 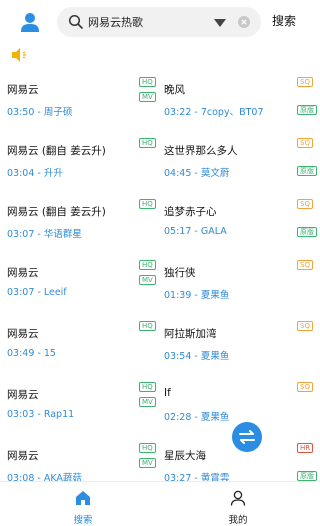 What do you see at coordinates (160, 95) in the screenshot?
I see `song-item: 晚风 03:22 - 7copy、BT07 SQ 原版` at bounding box center [160, 95].